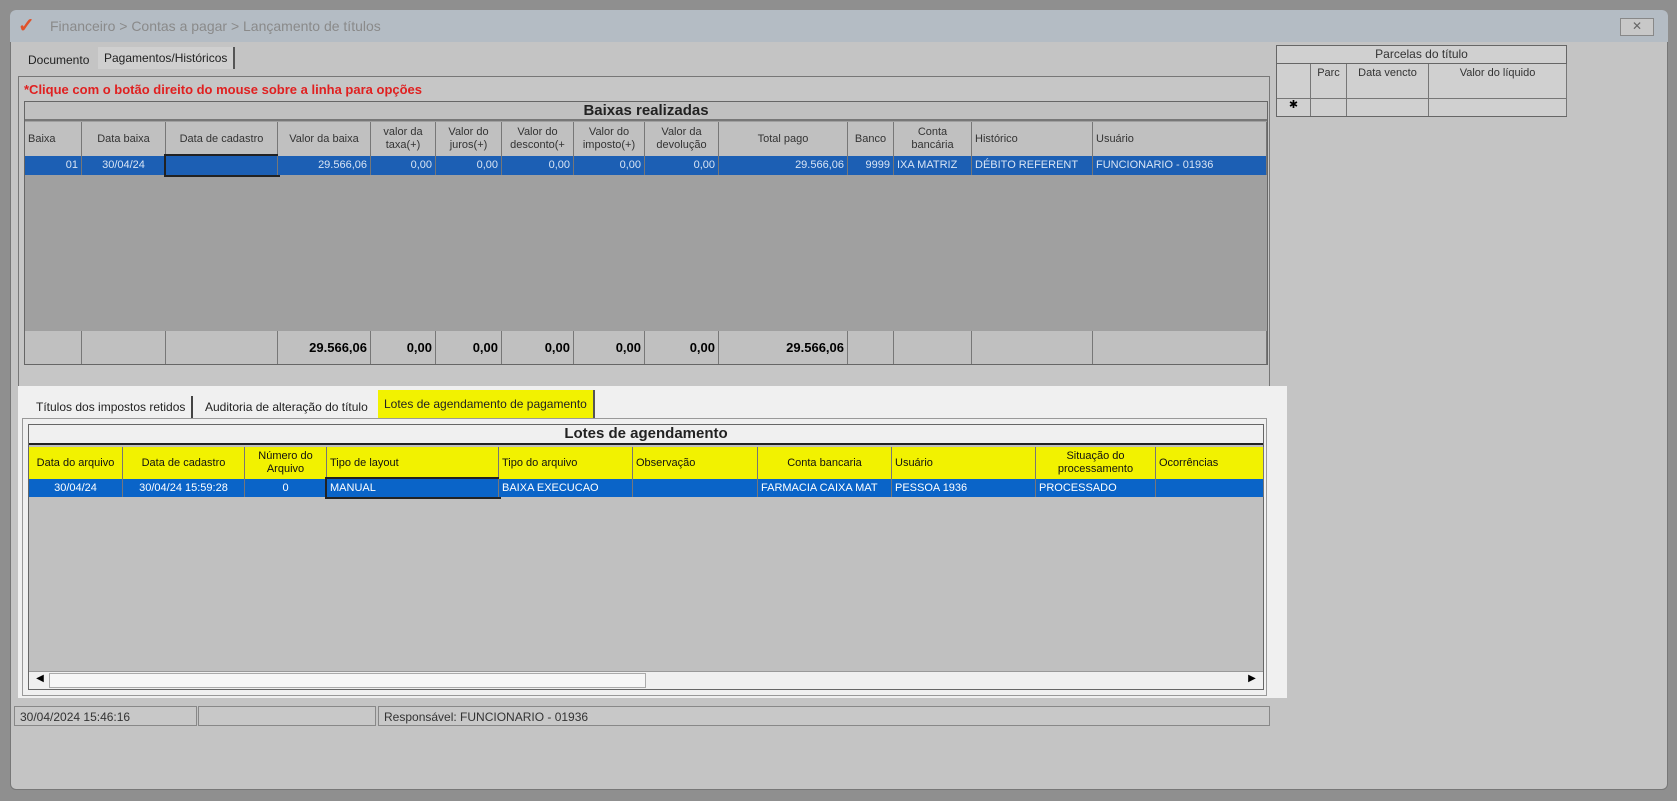  I want to click on scrollbar-thumb, so click(347, 680).